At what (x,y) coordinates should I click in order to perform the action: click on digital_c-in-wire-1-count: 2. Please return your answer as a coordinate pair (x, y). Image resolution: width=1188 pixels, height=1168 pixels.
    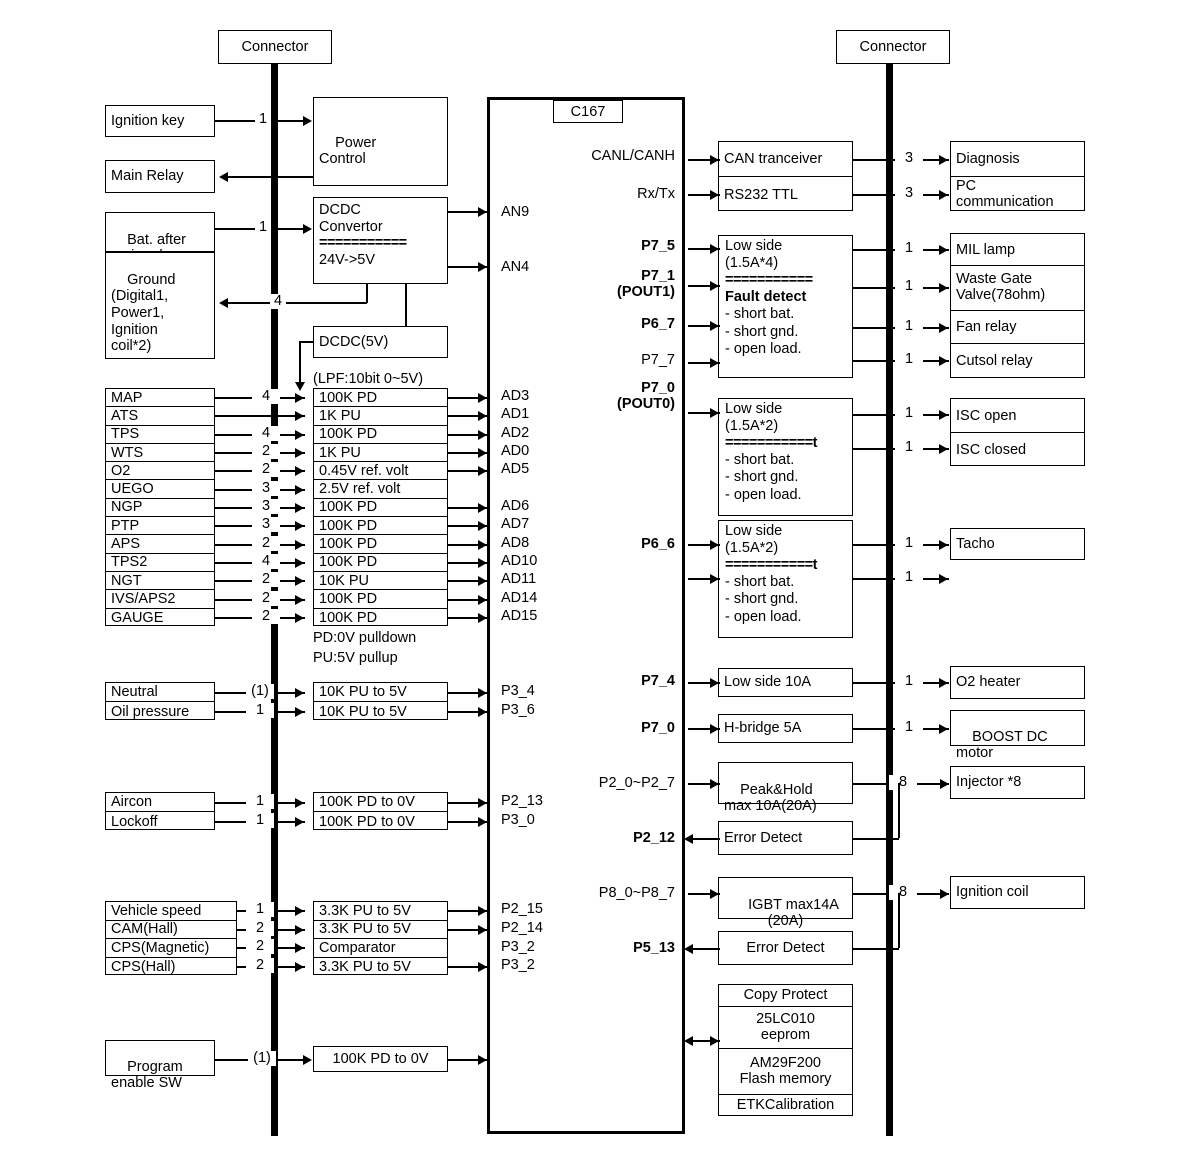
    Looking at the image, I should click on (260, 928).